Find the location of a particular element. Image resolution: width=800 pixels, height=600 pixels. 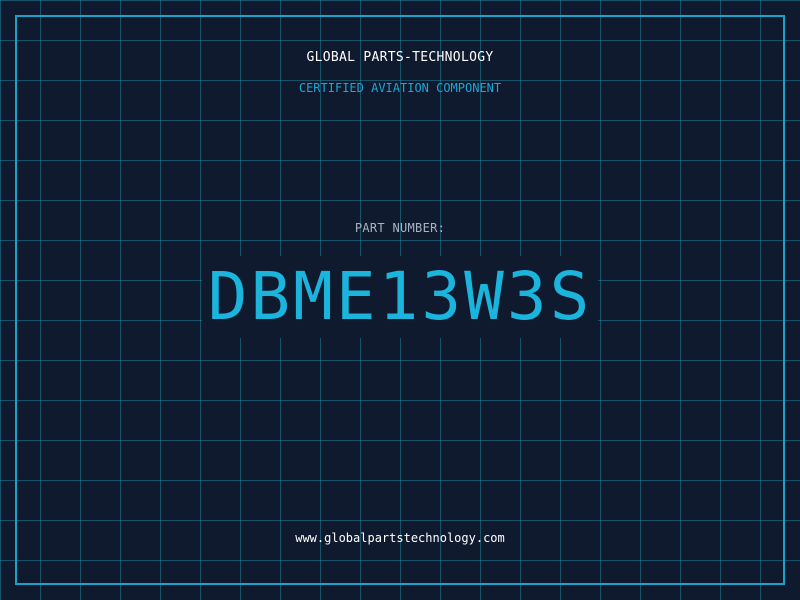

part-number-label: PART NUMBER: is located at coordinates (400, 228).